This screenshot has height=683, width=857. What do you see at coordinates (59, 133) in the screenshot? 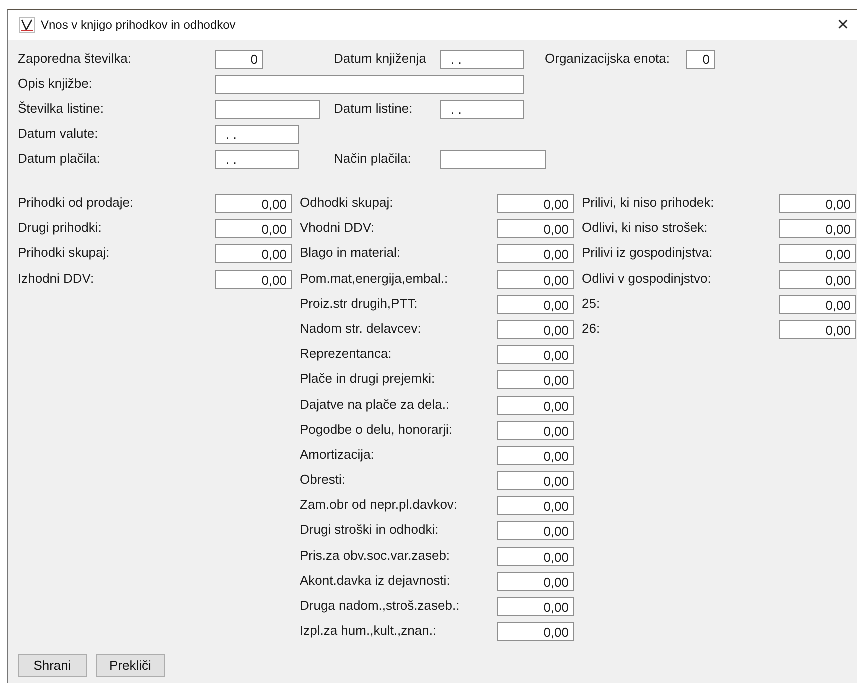
I see `field-label: Datum valute:` at bounding box center [59, 133].